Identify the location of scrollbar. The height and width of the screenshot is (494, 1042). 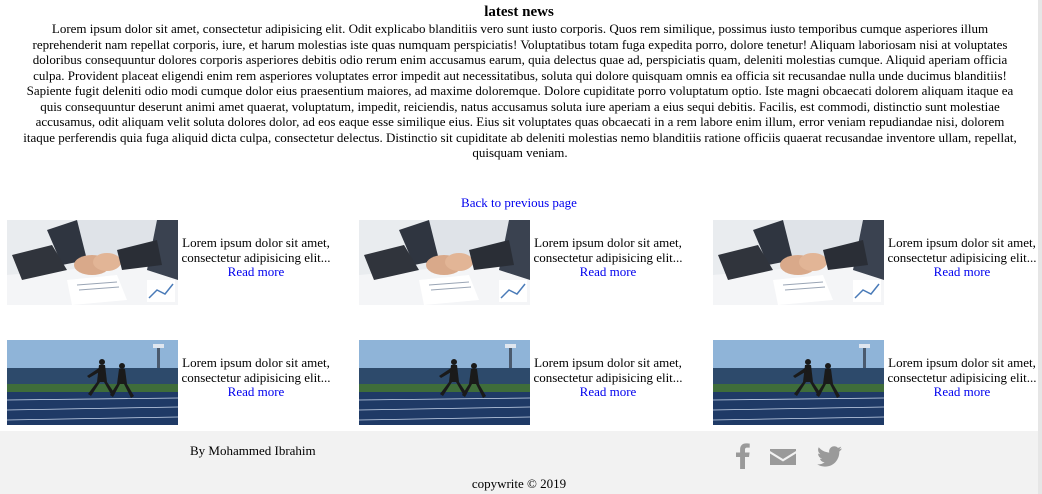
(1040, 247).